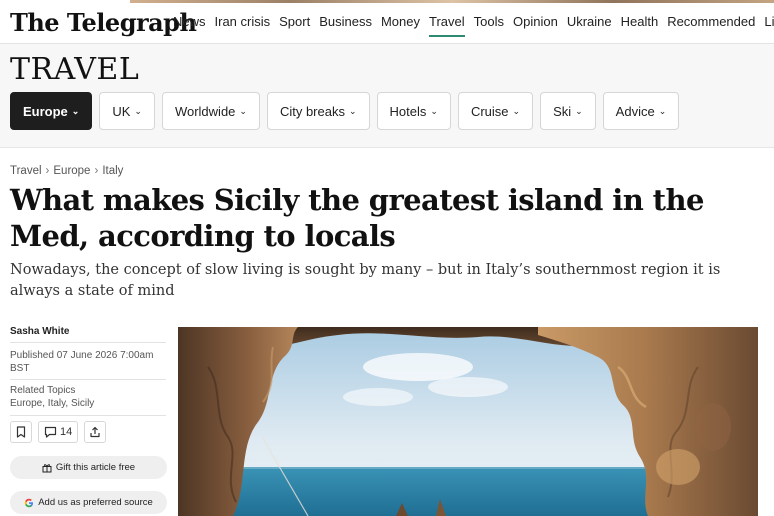  What do you see at coordinates (489, 111) in the screenshot?
I see `subnav-cruise-label: Cruise` at bounding box center [489, 111].